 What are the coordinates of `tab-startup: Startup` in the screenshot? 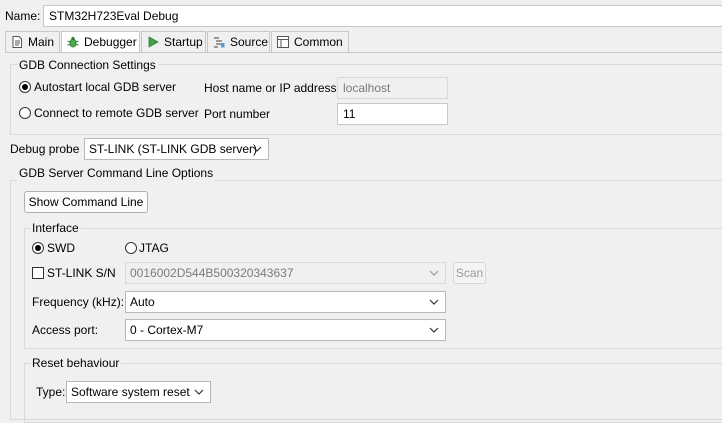 It's located at (173, 41).